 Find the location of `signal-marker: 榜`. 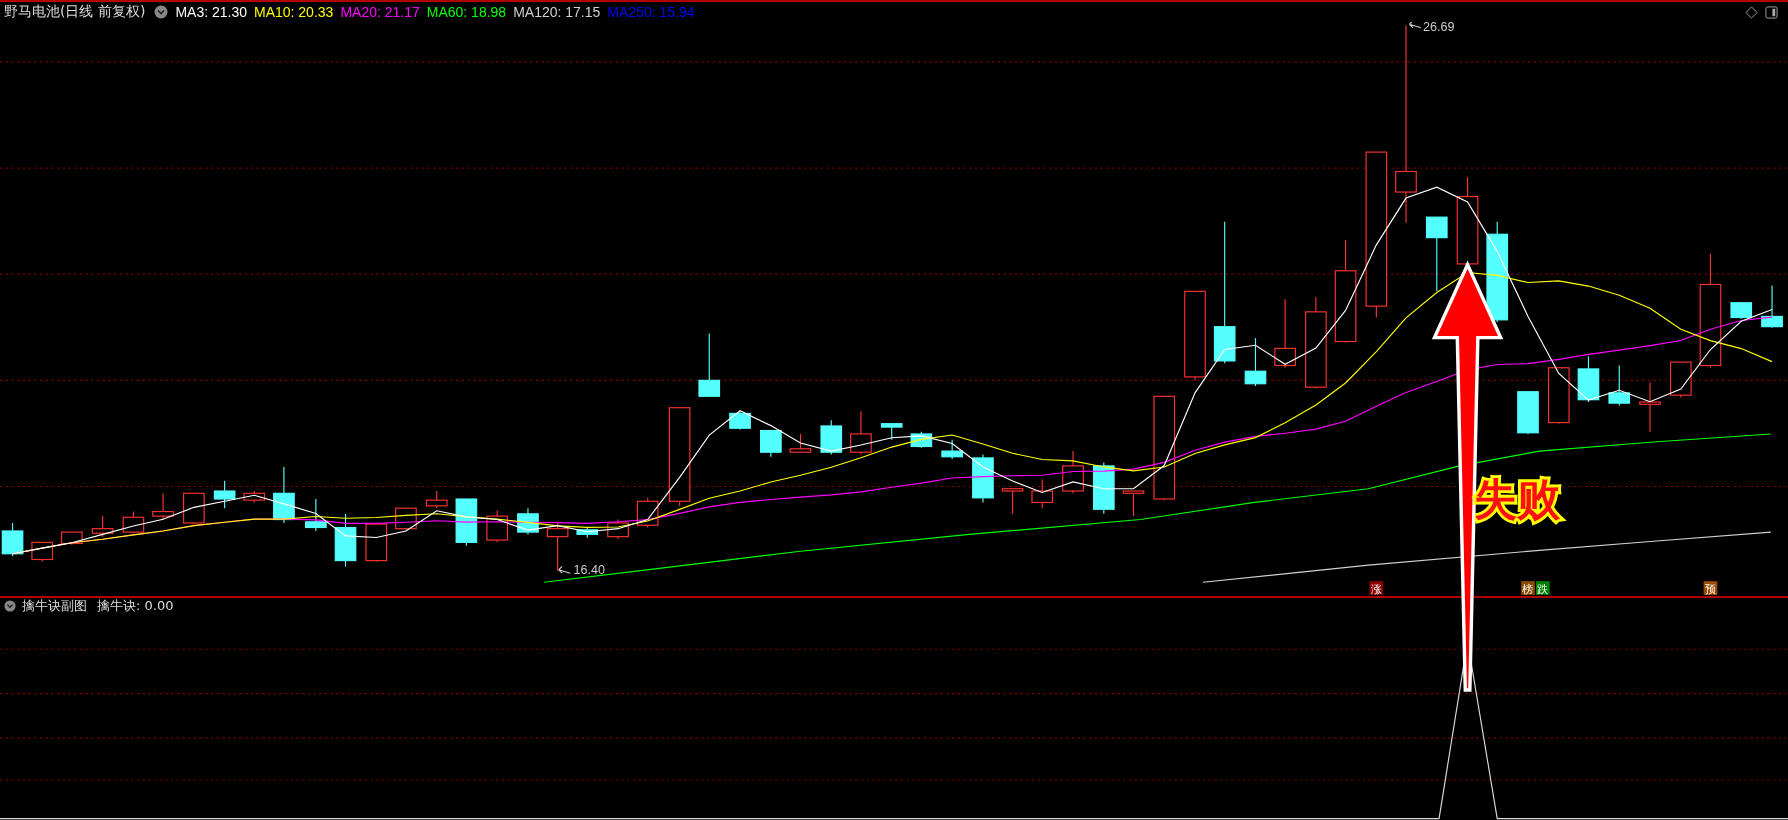

signal-marker: 榜 is located at coordinates (1528, 588).